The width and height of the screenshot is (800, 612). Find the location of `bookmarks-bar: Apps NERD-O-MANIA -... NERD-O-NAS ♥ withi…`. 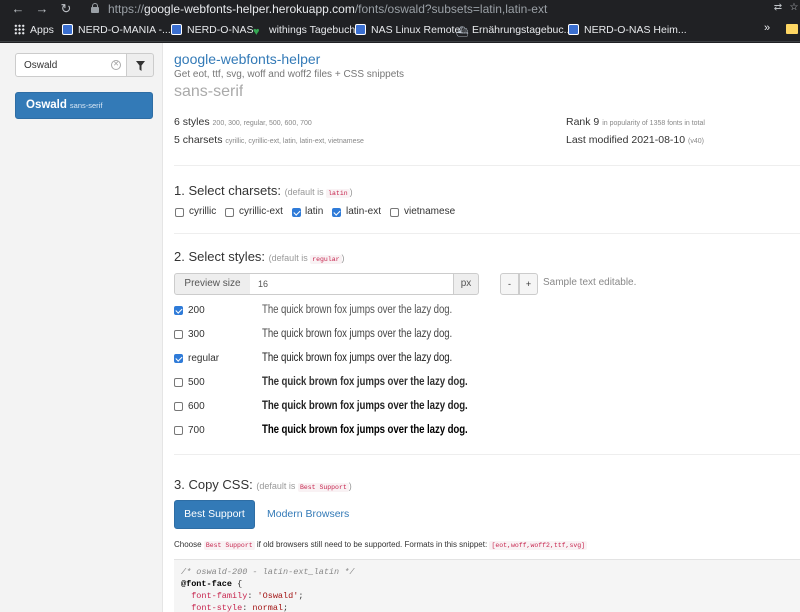

bookmarks-bar: Apps NERD-O-MANIA -... NERD-O-NAS ♥ withi… is located at coordinates (400, 30).